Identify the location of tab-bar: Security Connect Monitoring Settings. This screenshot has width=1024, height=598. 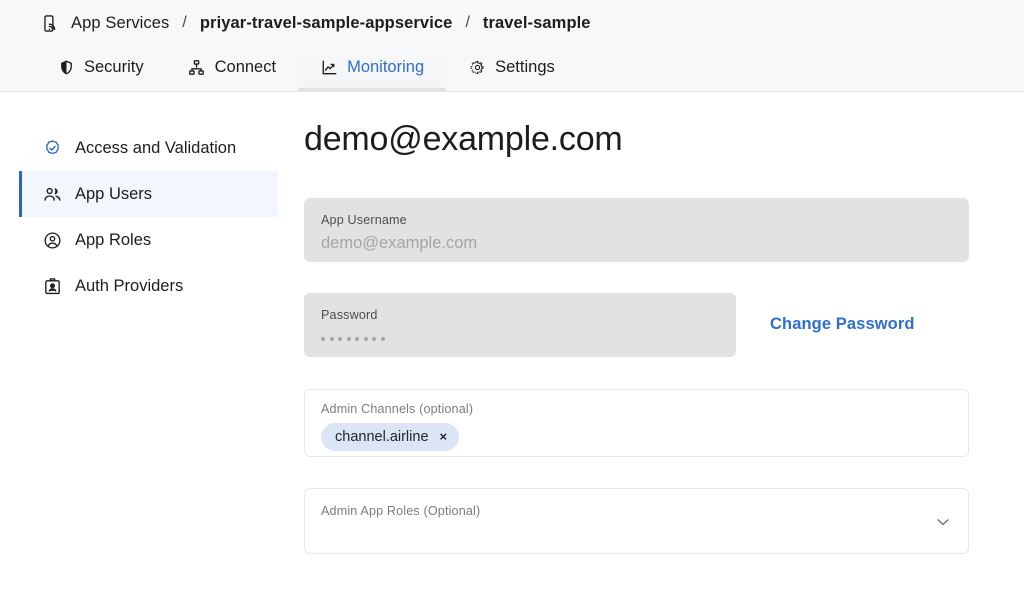
(512, 68).